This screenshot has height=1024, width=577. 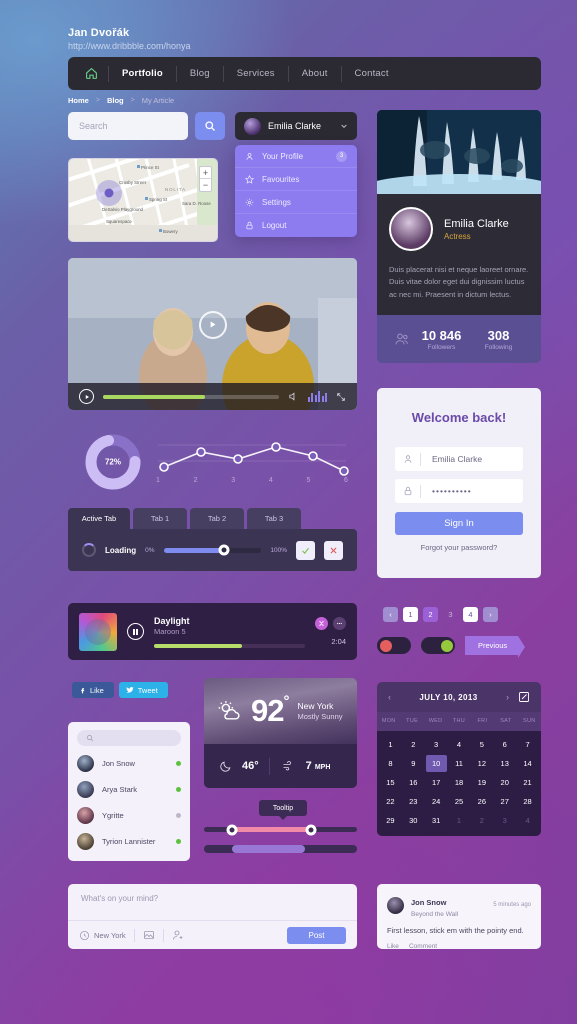 I want to click on equalizer-icon, so click(x=317, y=396).